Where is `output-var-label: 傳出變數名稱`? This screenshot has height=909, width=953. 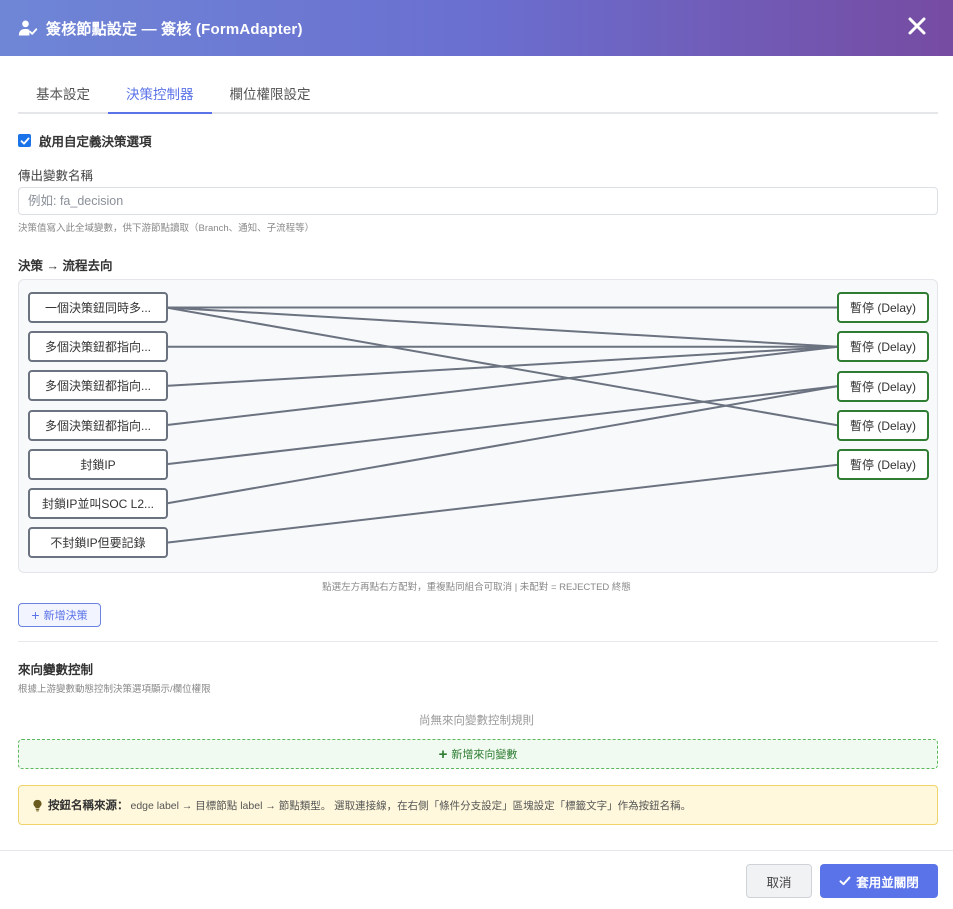
output-var-label: 傳出變數名稱 is located at coordinates (56, 176).